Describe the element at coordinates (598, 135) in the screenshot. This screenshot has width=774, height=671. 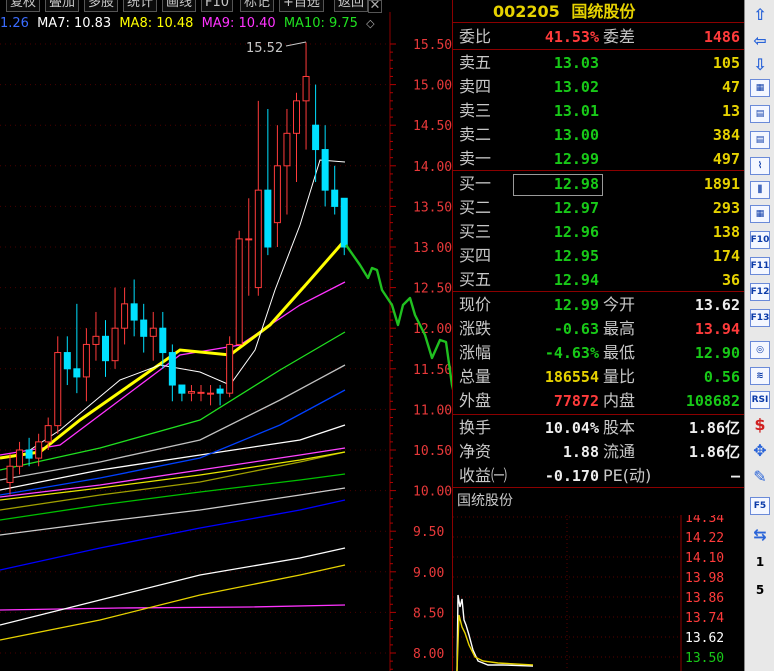
I see `ask-level-2: 卖二 13.00 384` at that location.